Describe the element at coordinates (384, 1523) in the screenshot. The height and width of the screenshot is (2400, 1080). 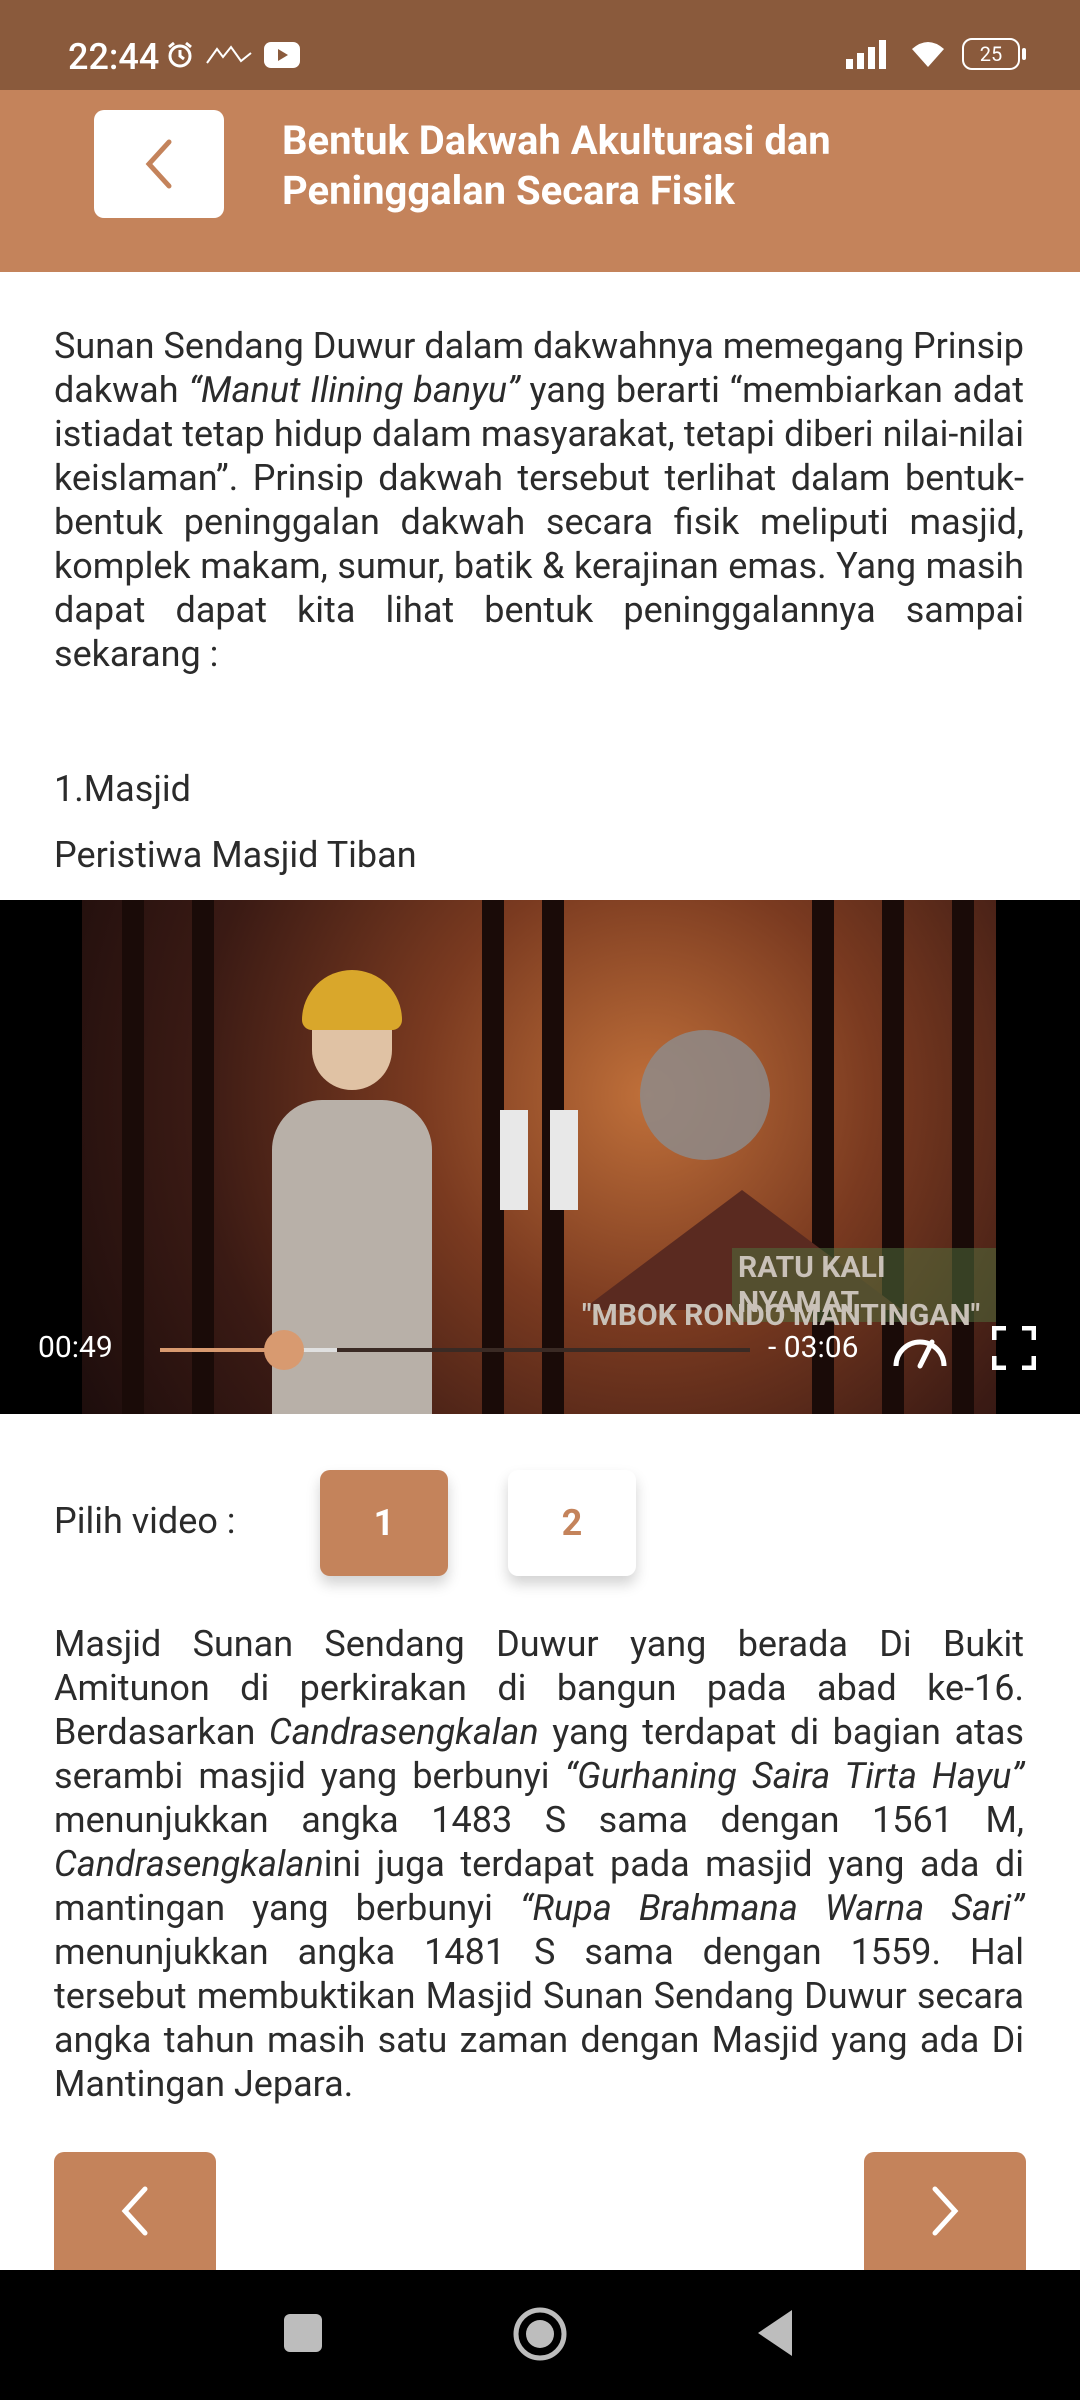
I see `video-option-1-button: 1` at that location.